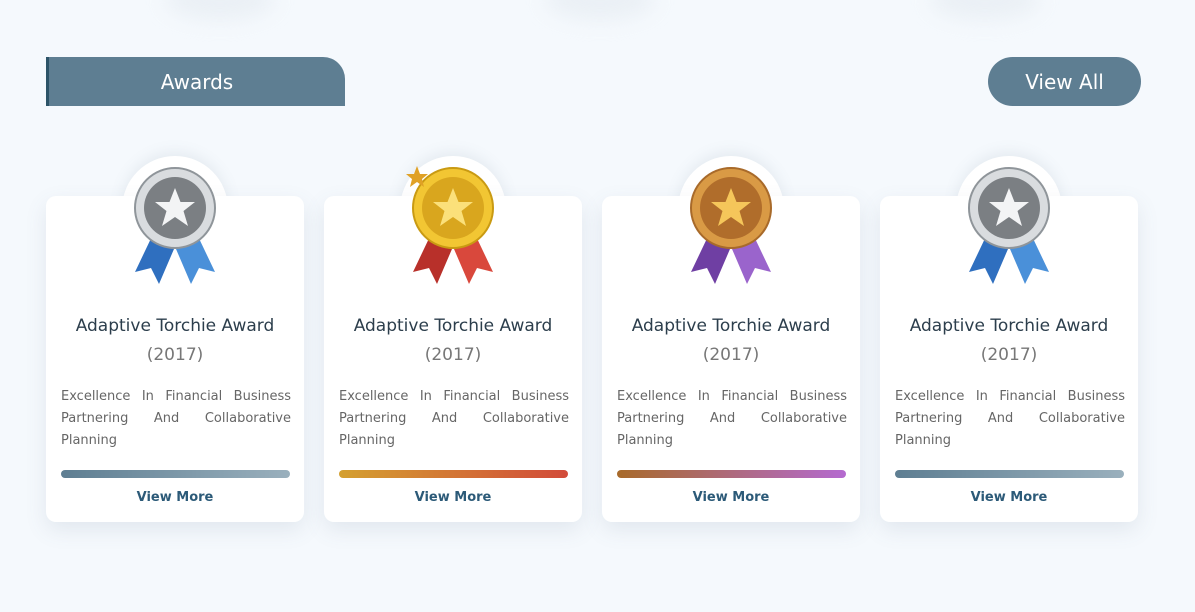 The width and height of the screenshot is (1195, 612). I want to click on awards-section-title: Awards, so click(195, 81).